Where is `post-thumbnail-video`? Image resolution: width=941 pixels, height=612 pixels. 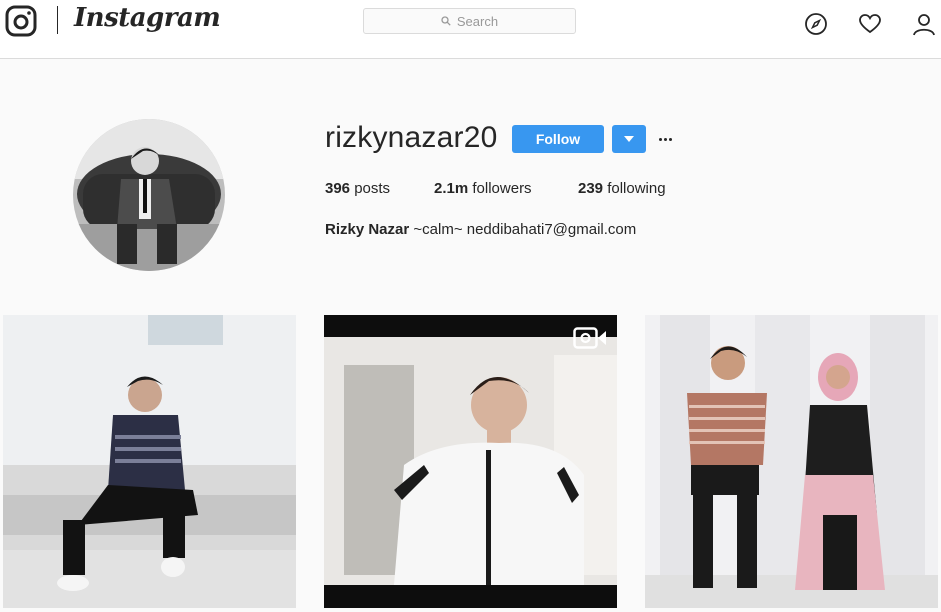
post-thumbnail-video is located at coordinates (470, 461).